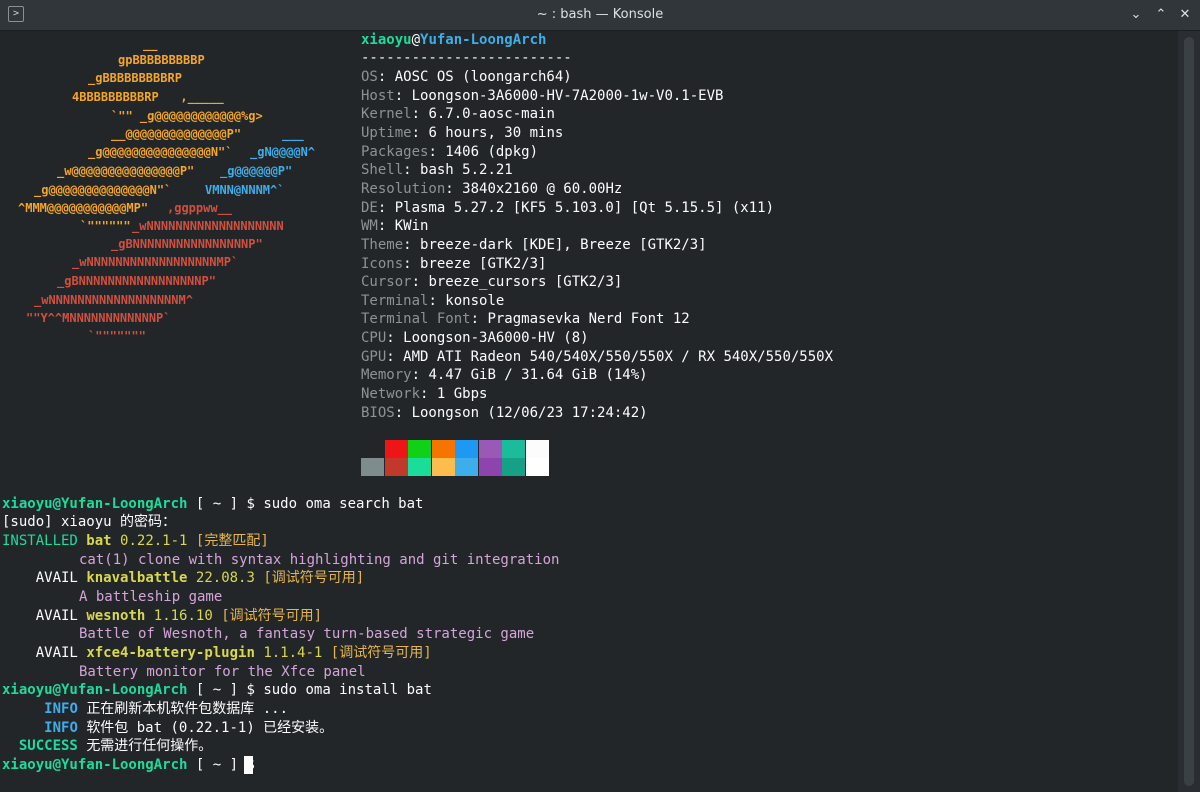 Image resolution: width=1200 pixels, height=792 pixels. What do you see at coordinates (135, 541) in the screenshot?
I see `result-row: INSTALLED bat 0.22.1-1 [完整匹配]` at bounding box center [135, 541].